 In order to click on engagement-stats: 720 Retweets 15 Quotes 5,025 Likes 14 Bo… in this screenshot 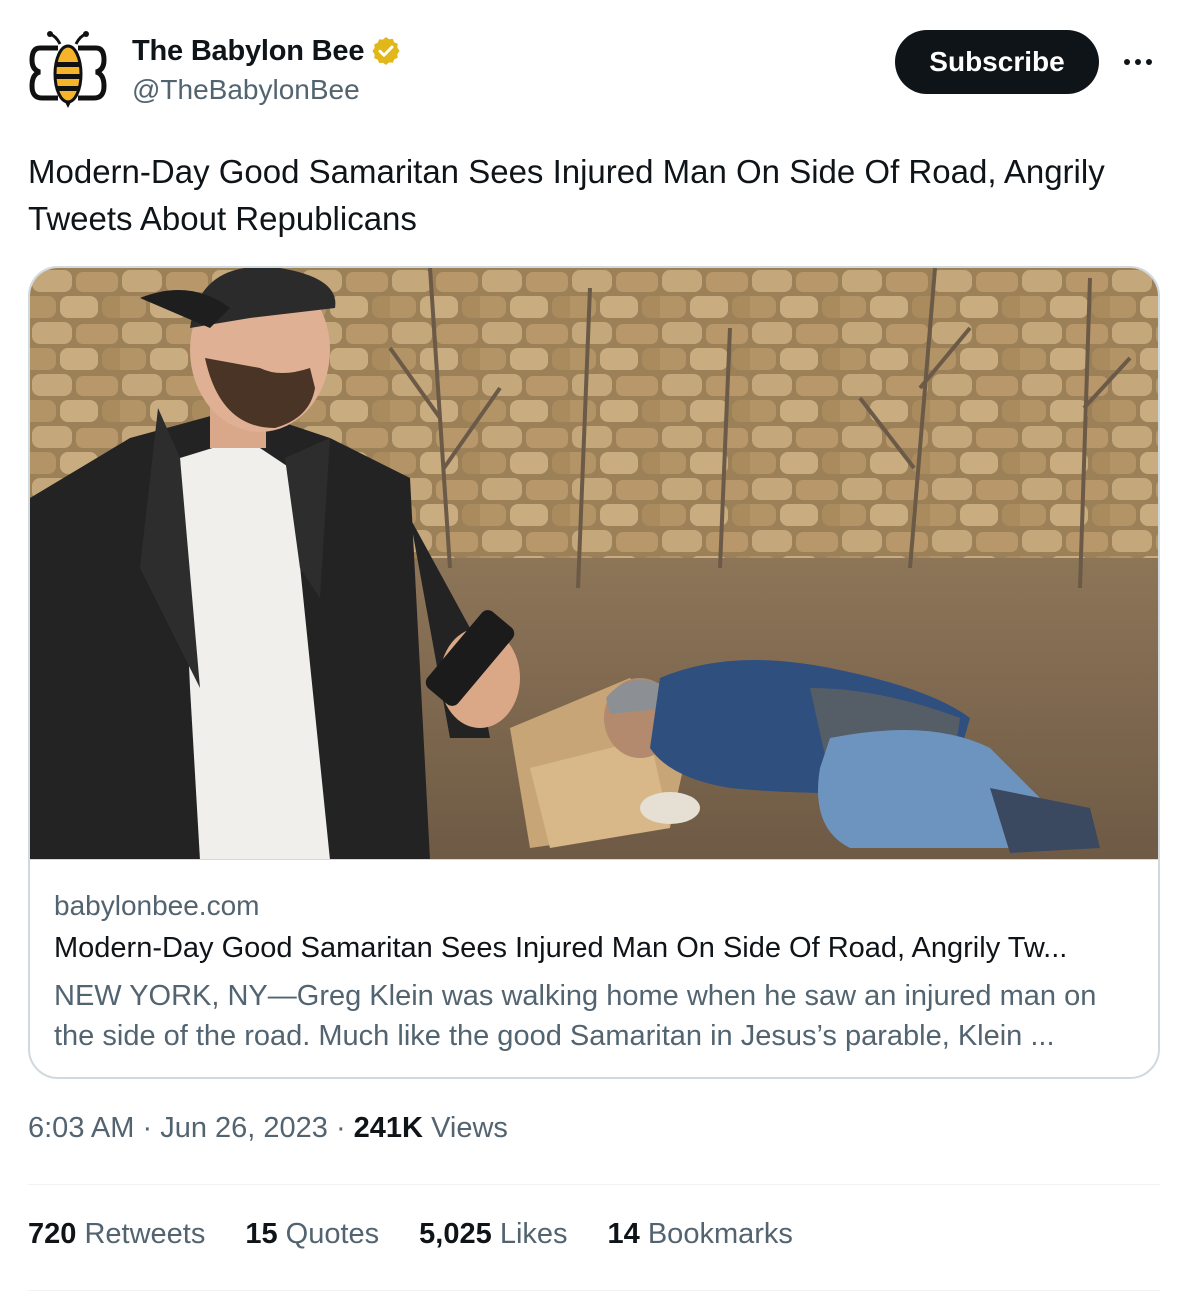, I will do `click(410, 1234)`.